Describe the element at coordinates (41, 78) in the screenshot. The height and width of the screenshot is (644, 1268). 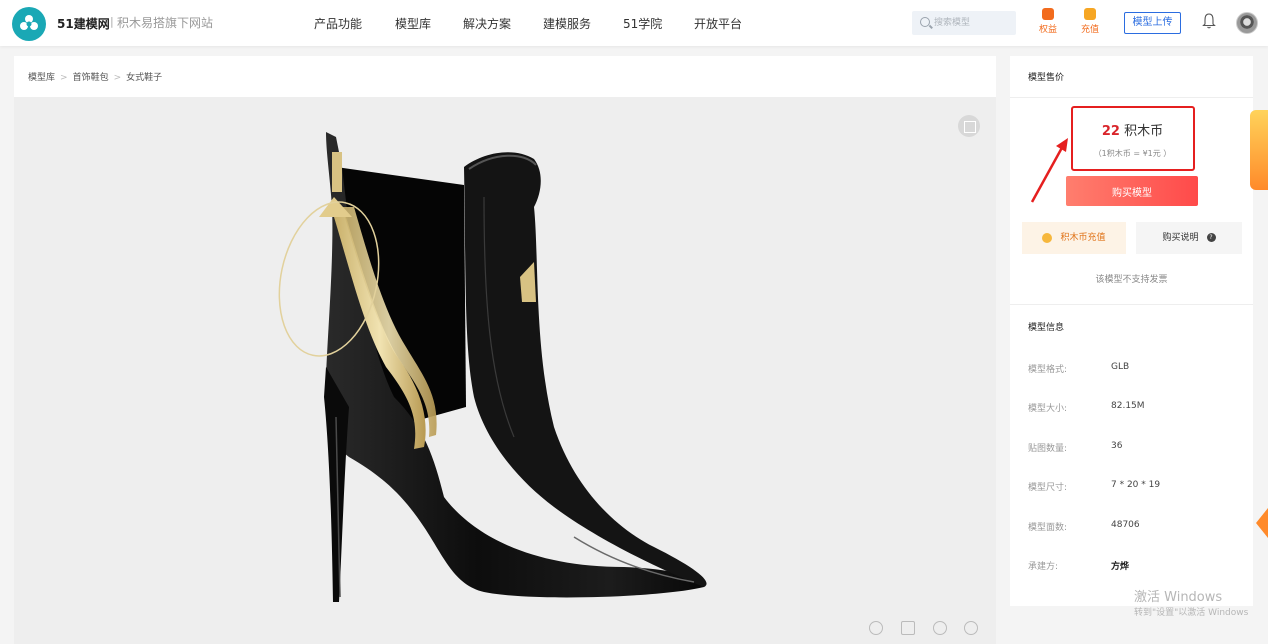
I see `breadcrumb-item-library: 模型库` at that location.